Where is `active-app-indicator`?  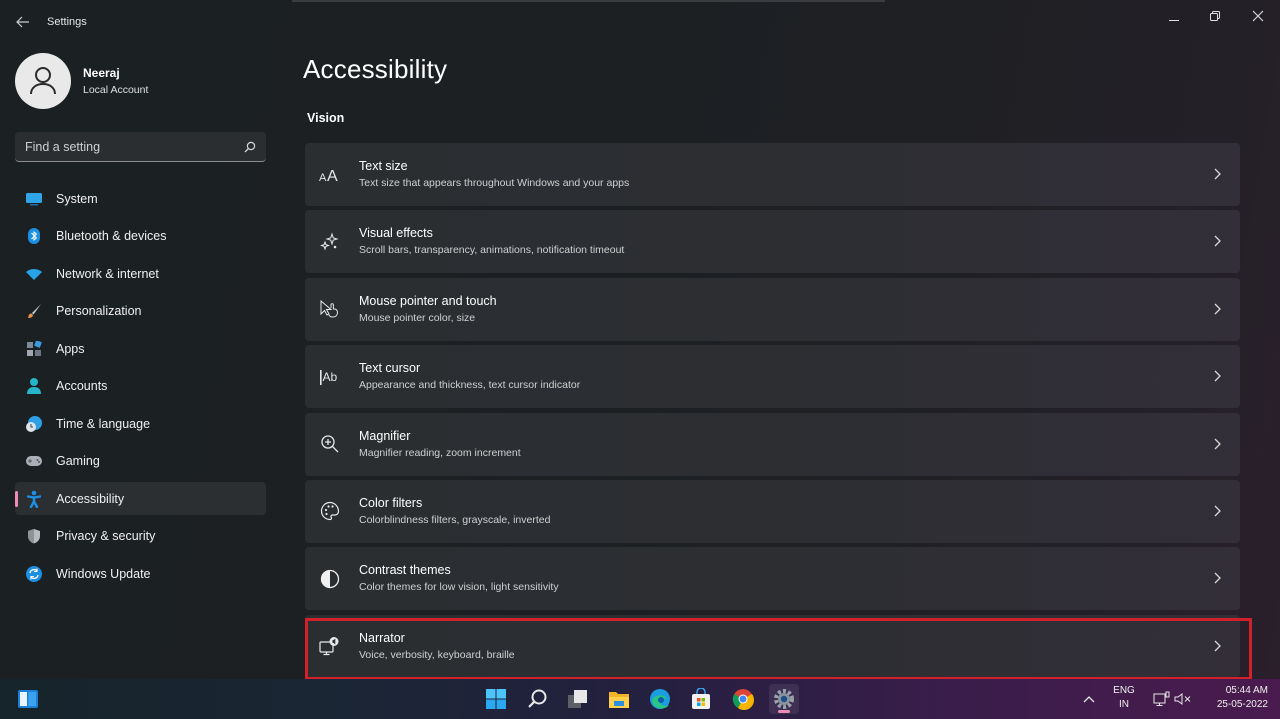 active-app-indicator is located at coordinates (784, 711).